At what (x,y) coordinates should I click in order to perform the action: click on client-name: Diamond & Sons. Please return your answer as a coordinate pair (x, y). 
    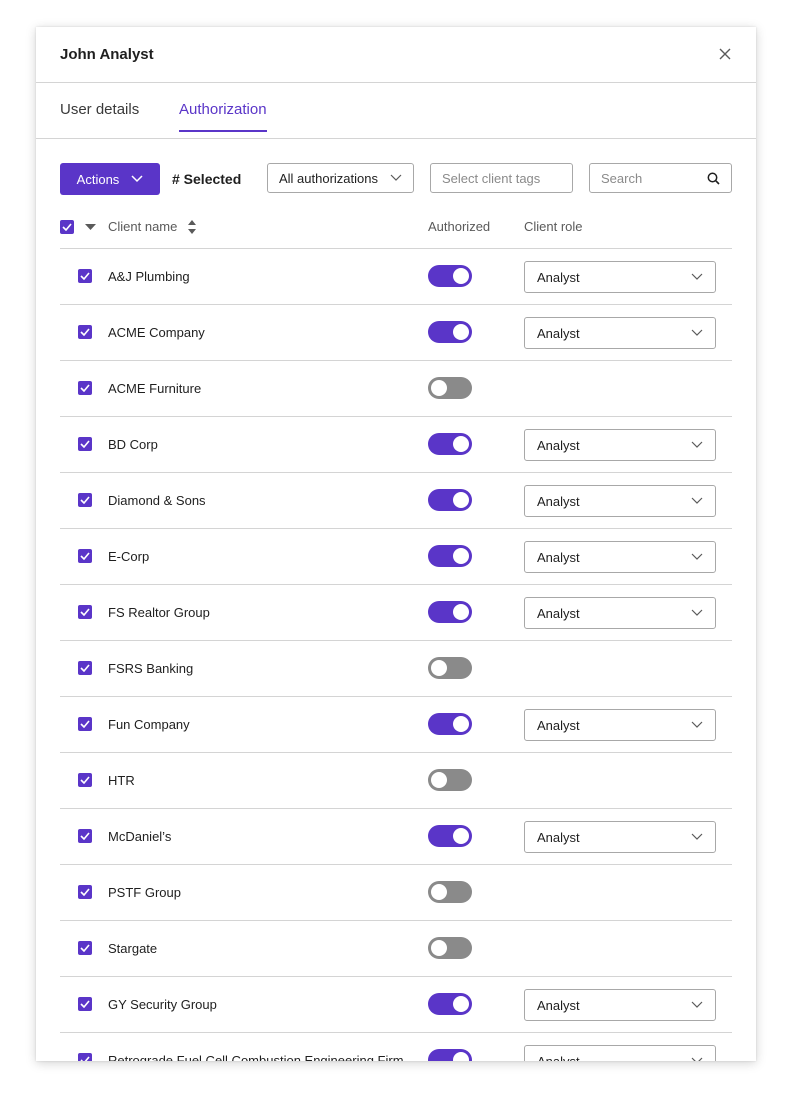
    Looking at the image, I should click on (157, 500).